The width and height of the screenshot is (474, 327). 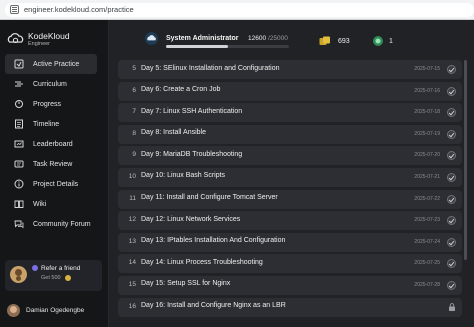 I want to click on task-completed-date: 2025-07-24, so click(x=427, y=241).